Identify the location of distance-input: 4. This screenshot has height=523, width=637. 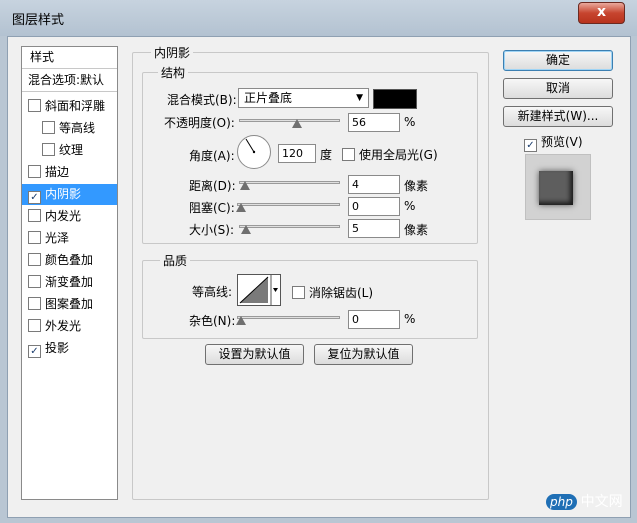
(374, 184).